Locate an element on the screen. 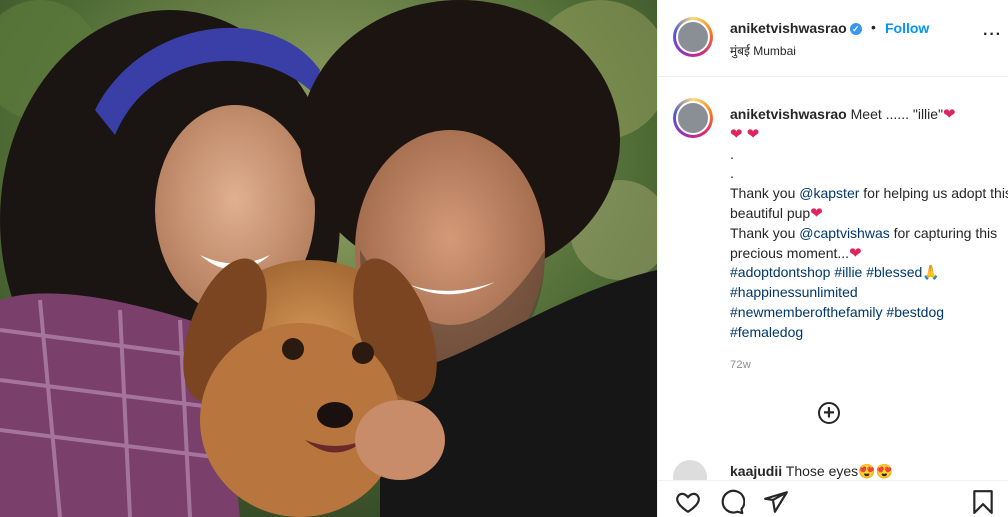 The height and width of the screenshot is (517, 1008). load-more-comments-icon: + is located at coordinates (829, 413).